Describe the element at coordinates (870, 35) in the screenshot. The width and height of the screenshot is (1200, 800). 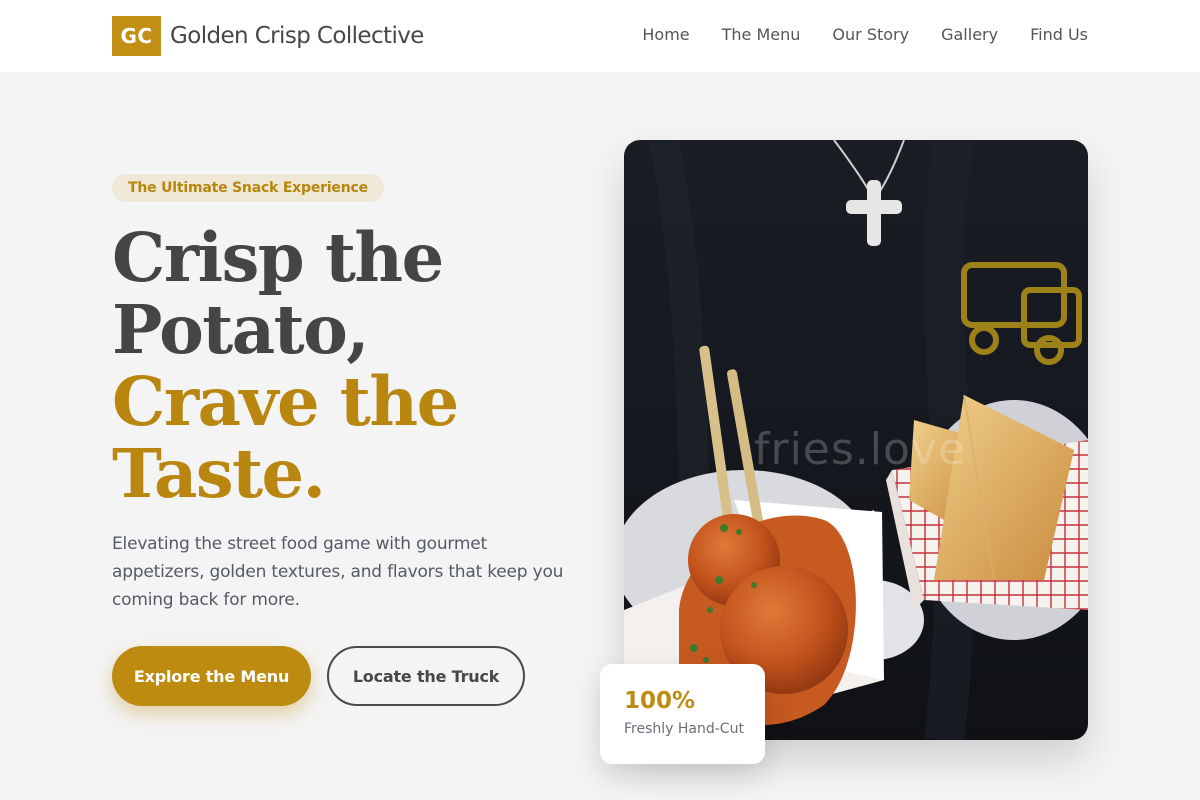
I see `nav-item-our-story: Our Story` at that location.